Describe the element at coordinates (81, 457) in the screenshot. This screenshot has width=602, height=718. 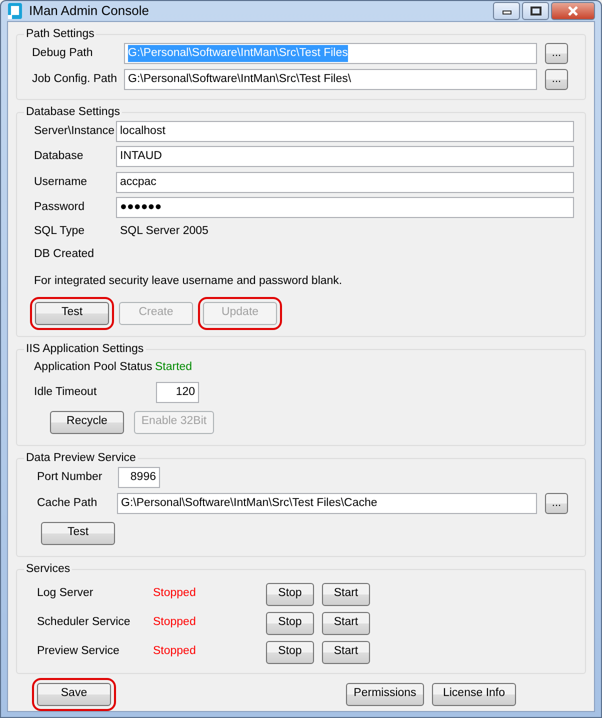
I see `group-title: Data Preview Service` at that location.